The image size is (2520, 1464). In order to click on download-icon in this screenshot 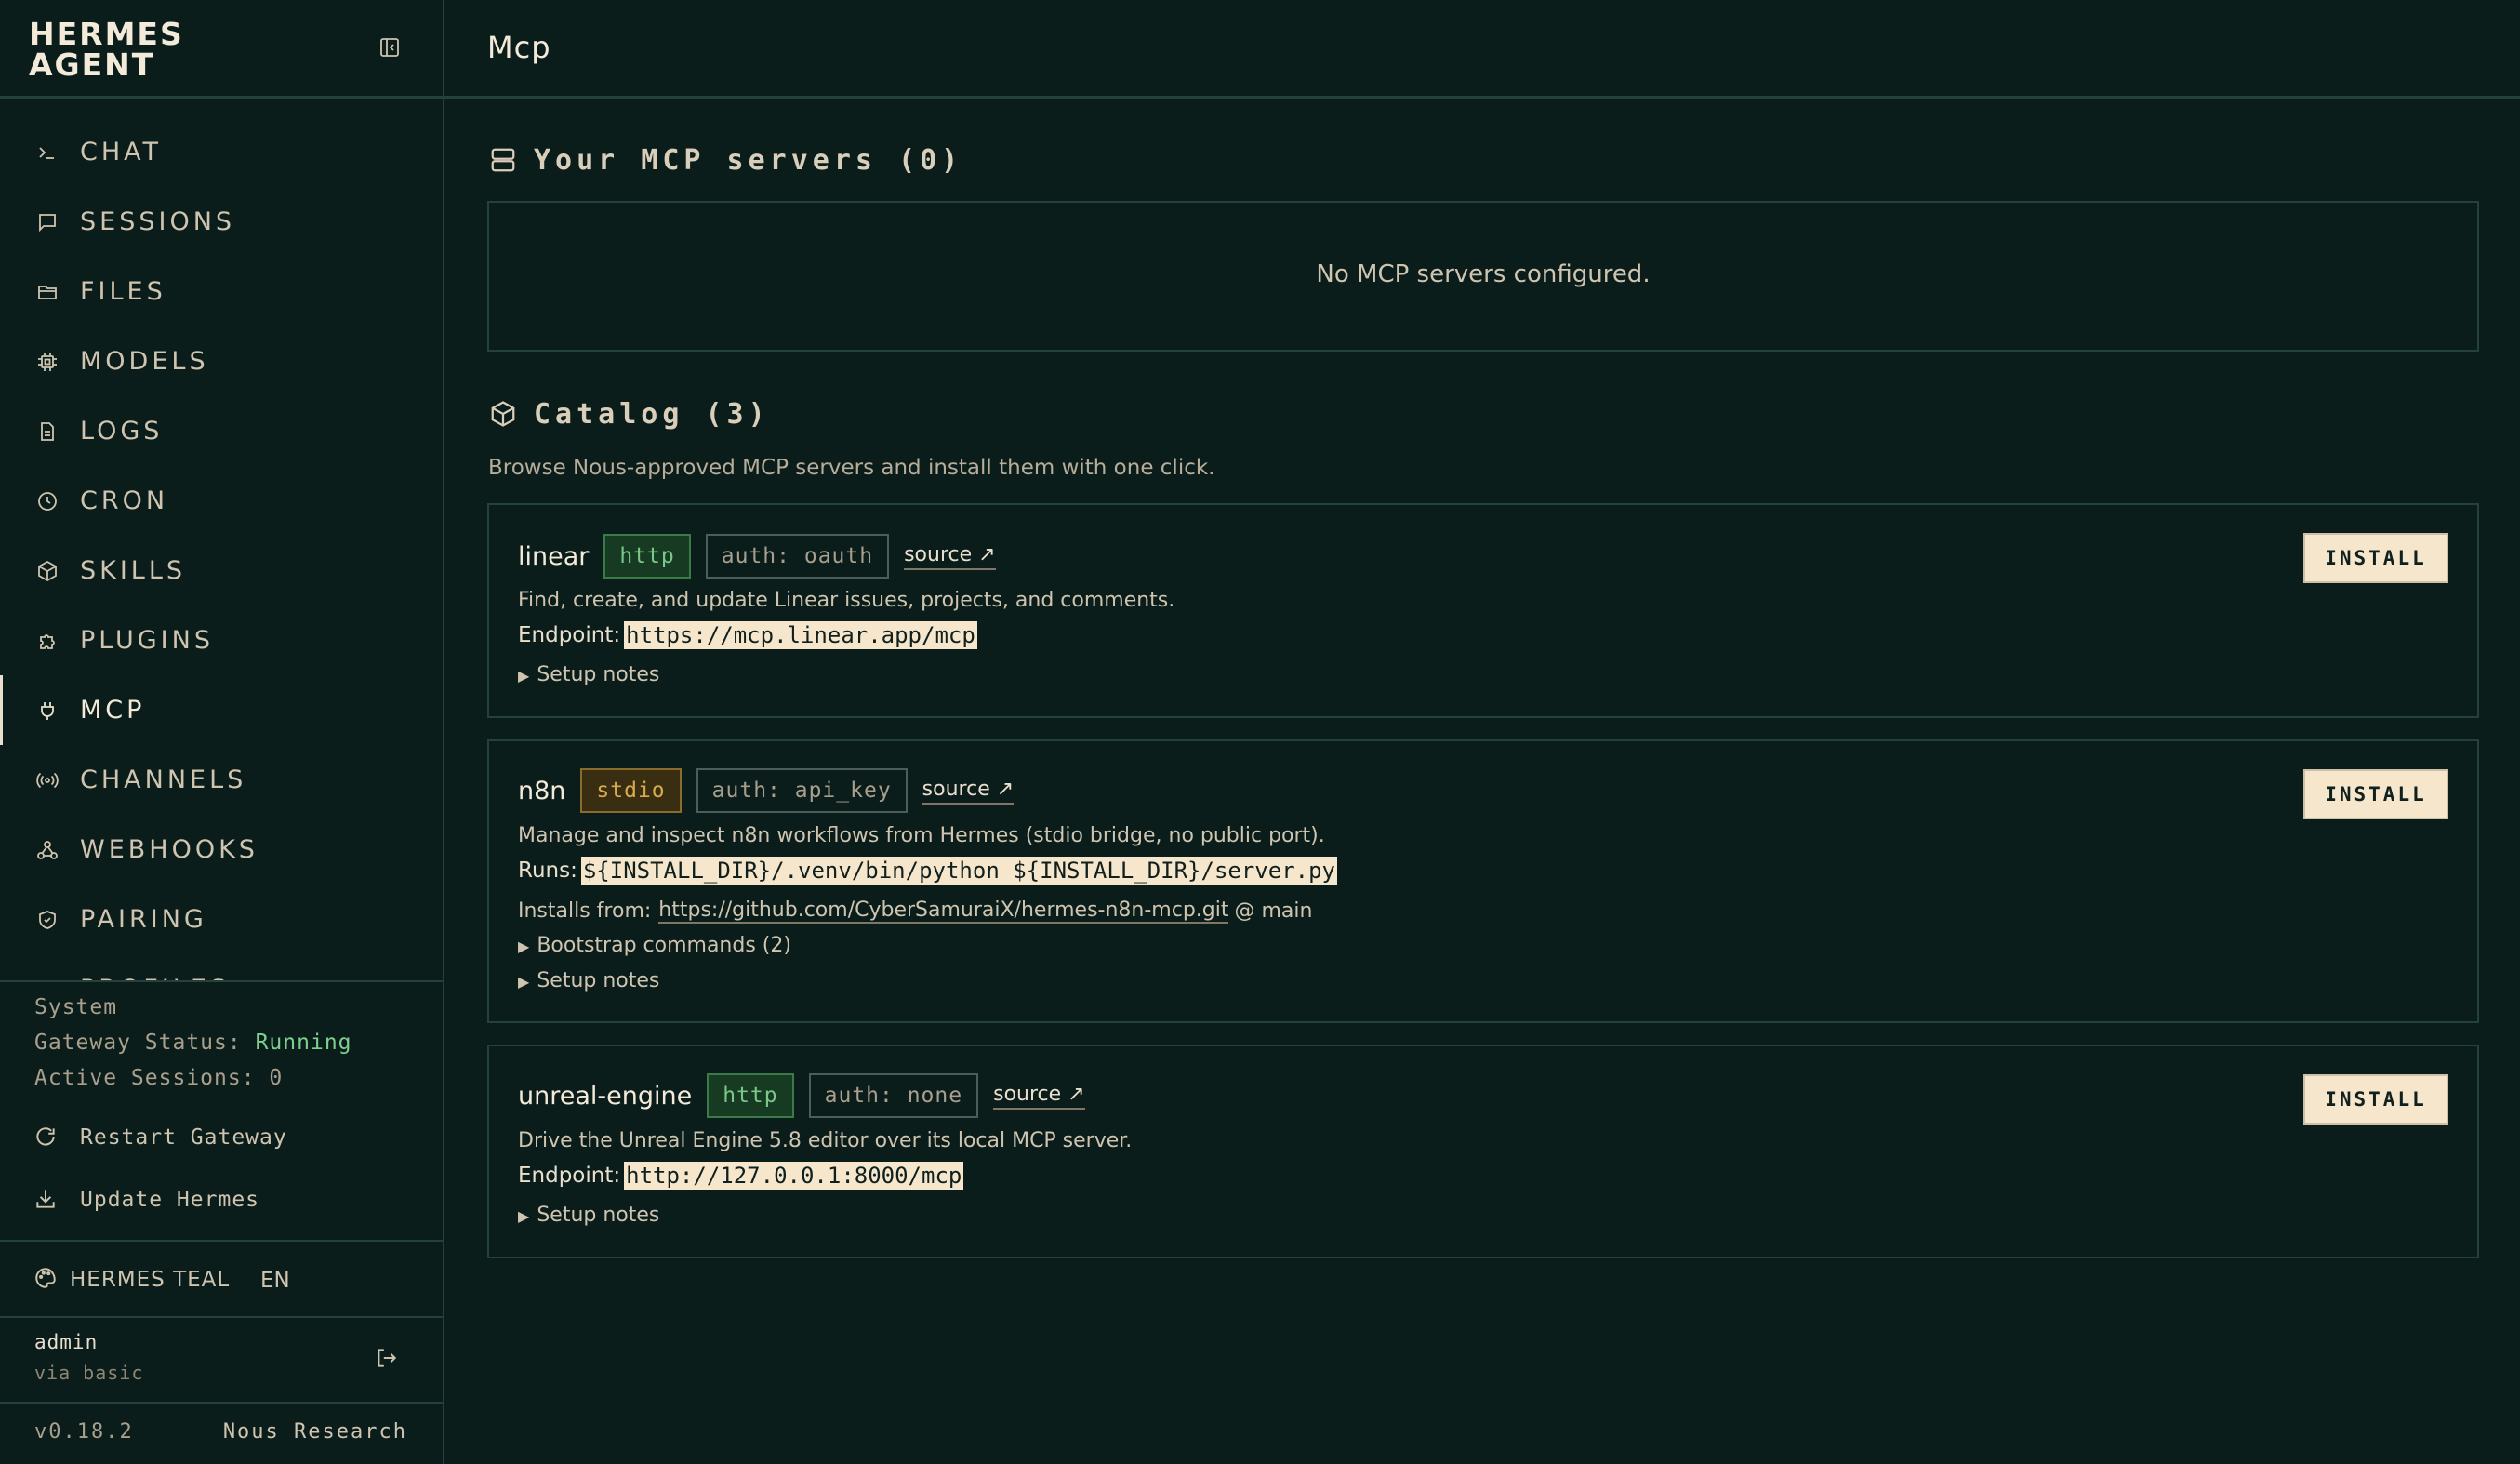, I will do `click(47, 1201)`.